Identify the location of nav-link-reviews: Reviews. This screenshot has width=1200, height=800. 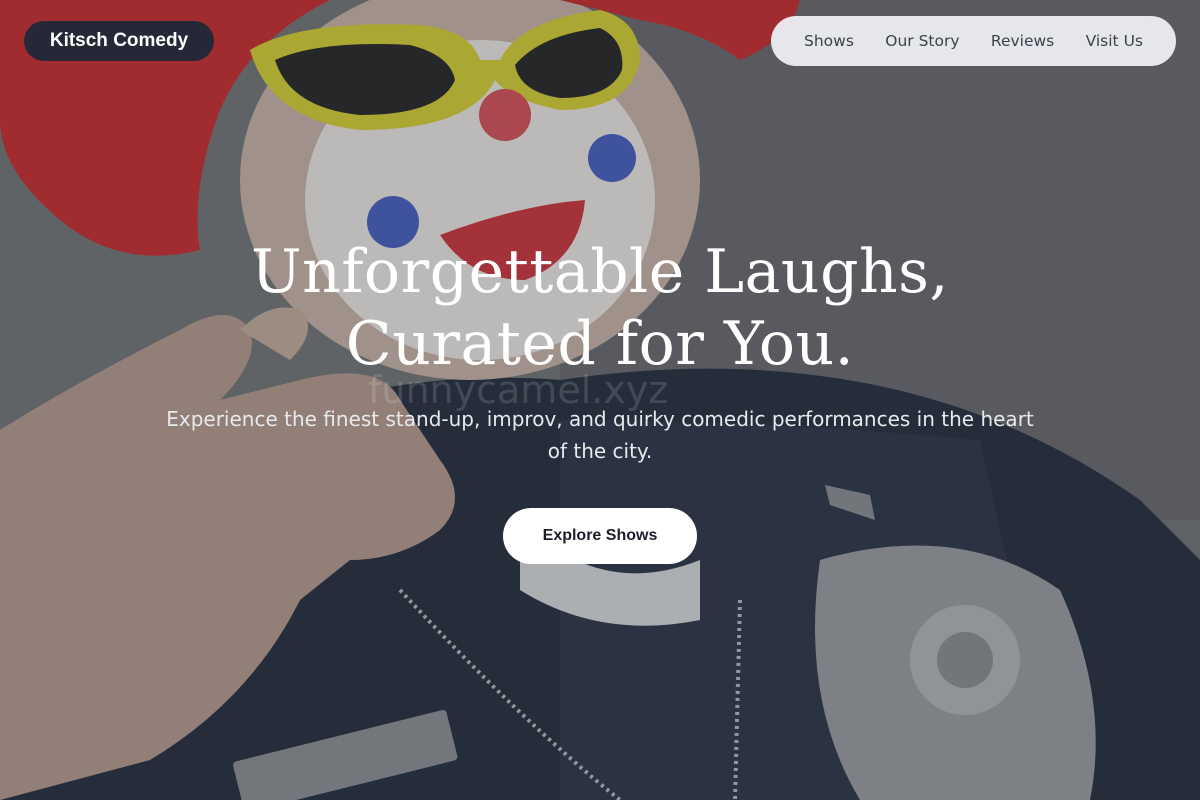
(1022, 41).